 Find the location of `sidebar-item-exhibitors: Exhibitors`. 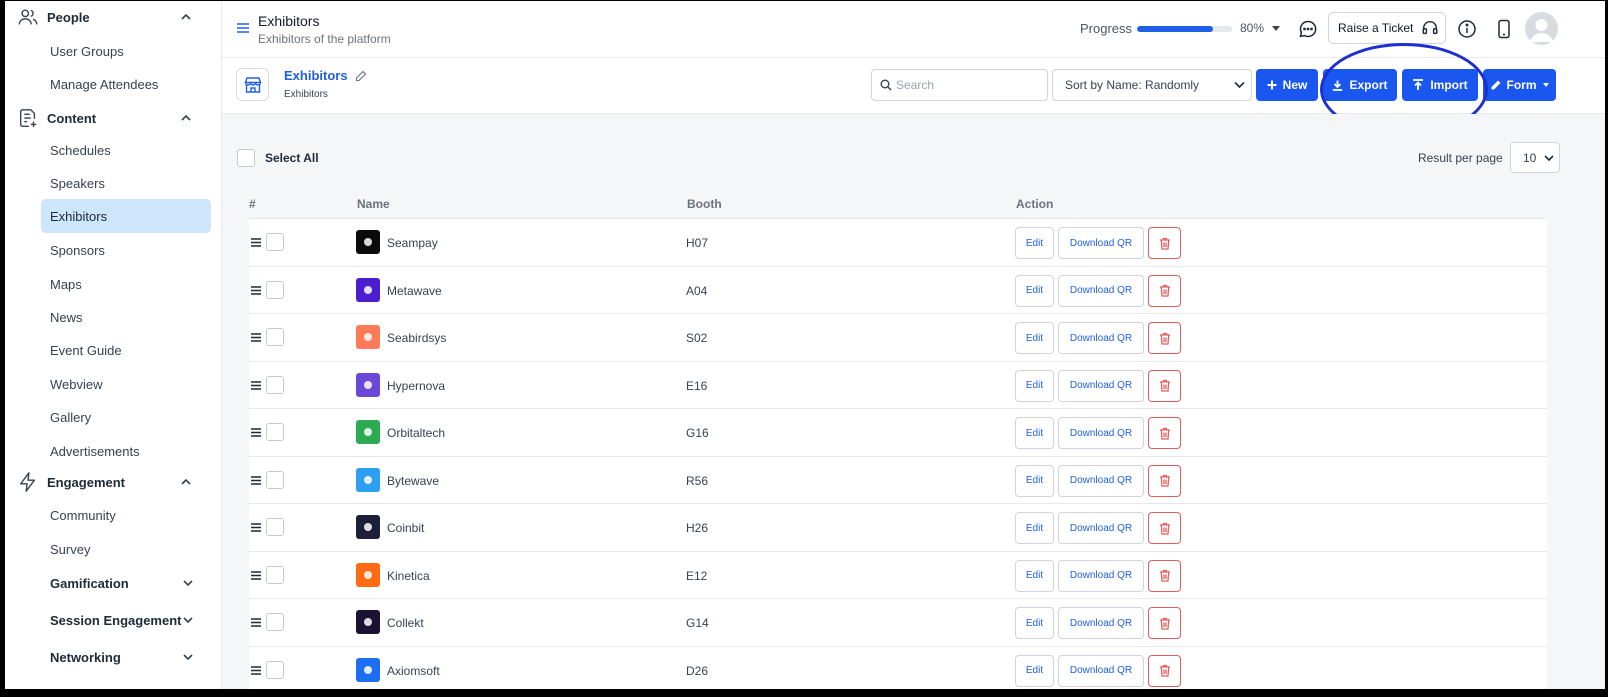

sidebar-item-exhibitors: Exhibitors is located at coordinates (126, 216).